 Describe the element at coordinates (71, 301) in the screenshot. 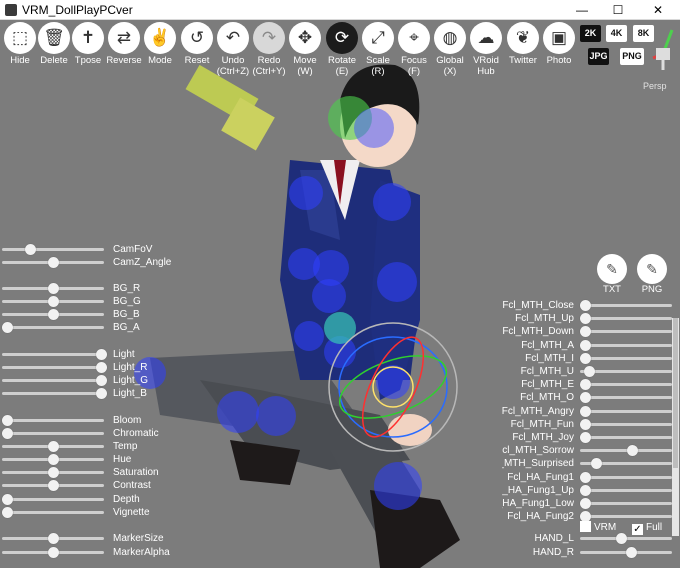

I see `slider-bg-g: BG_G` at that location.